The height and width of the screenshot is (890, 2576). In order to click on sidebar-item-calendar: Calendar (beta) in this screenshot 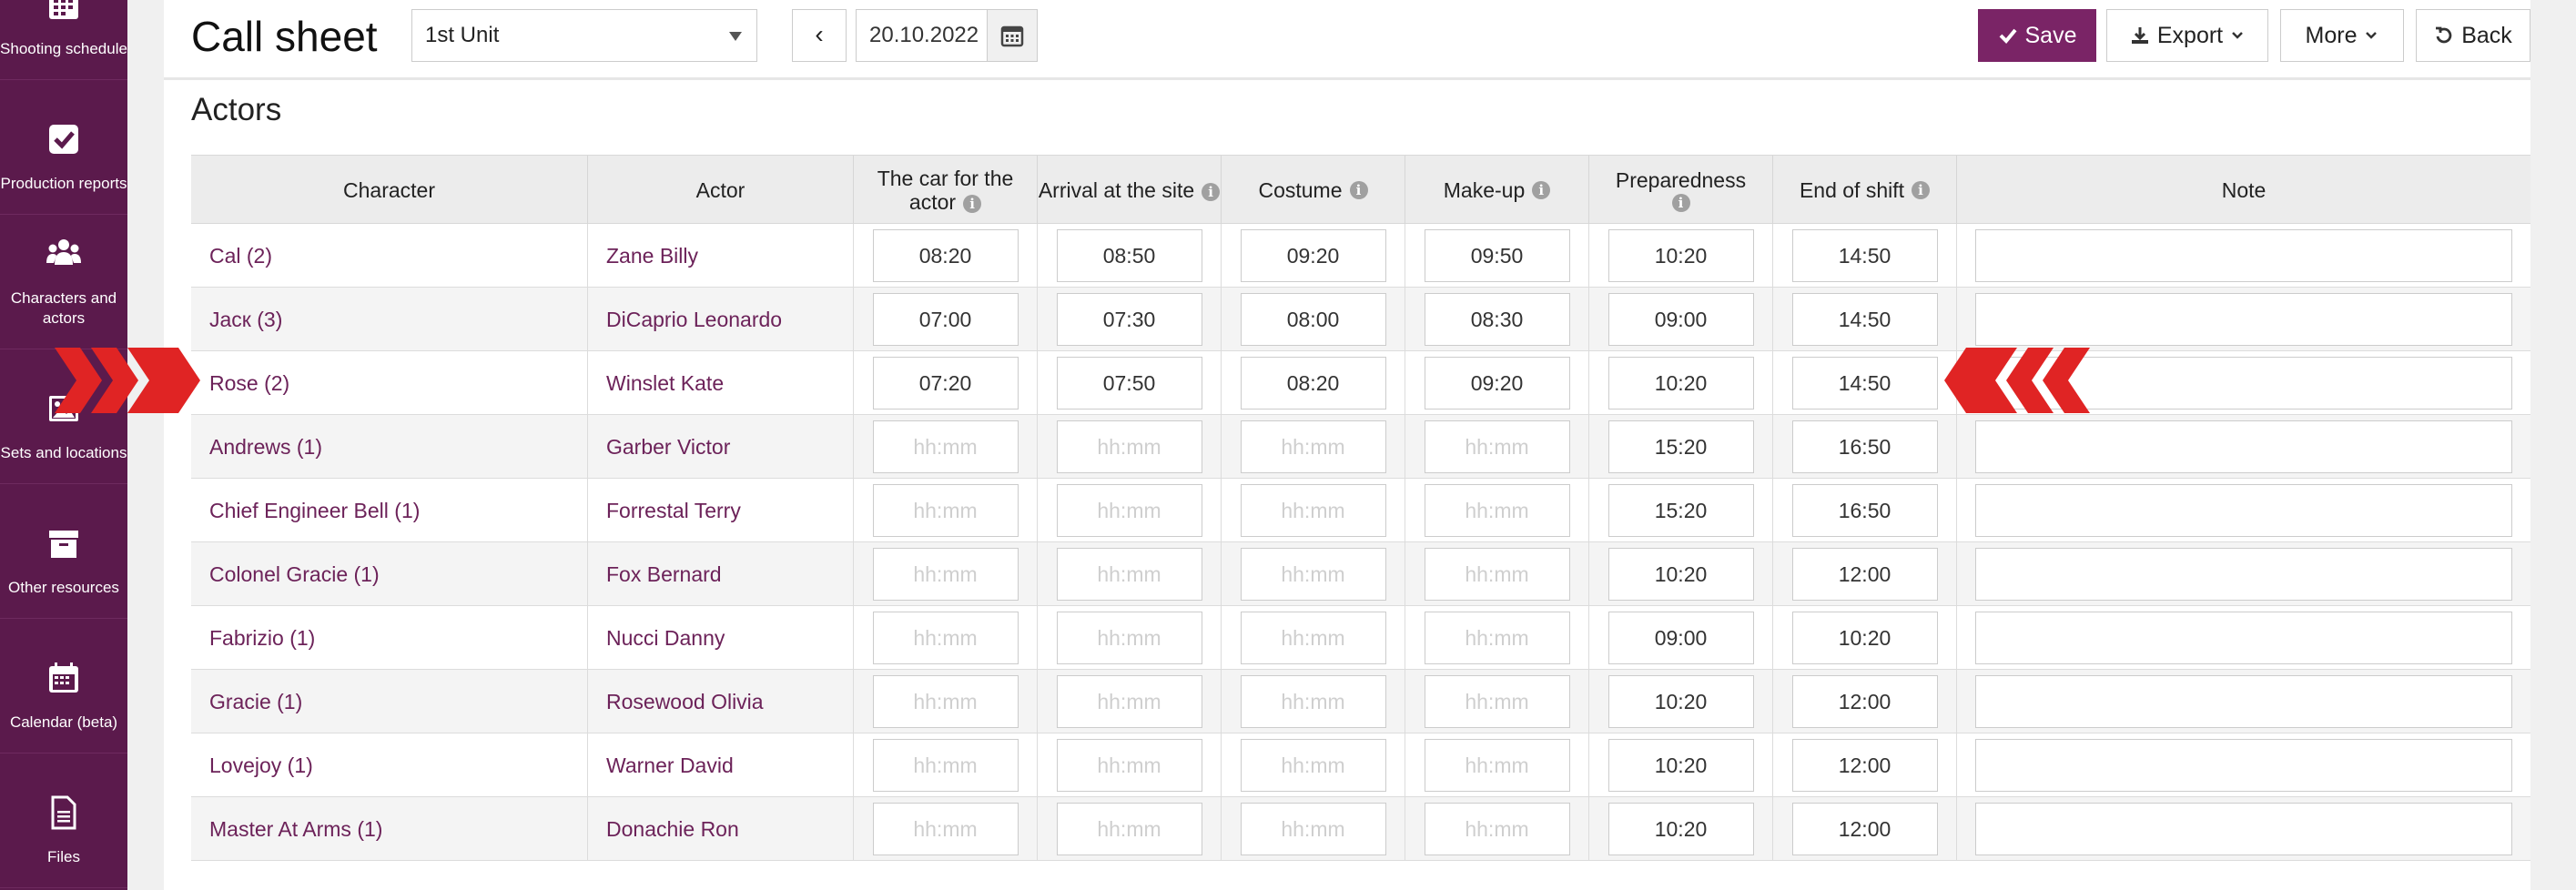, I will do `click(63, 686)`.